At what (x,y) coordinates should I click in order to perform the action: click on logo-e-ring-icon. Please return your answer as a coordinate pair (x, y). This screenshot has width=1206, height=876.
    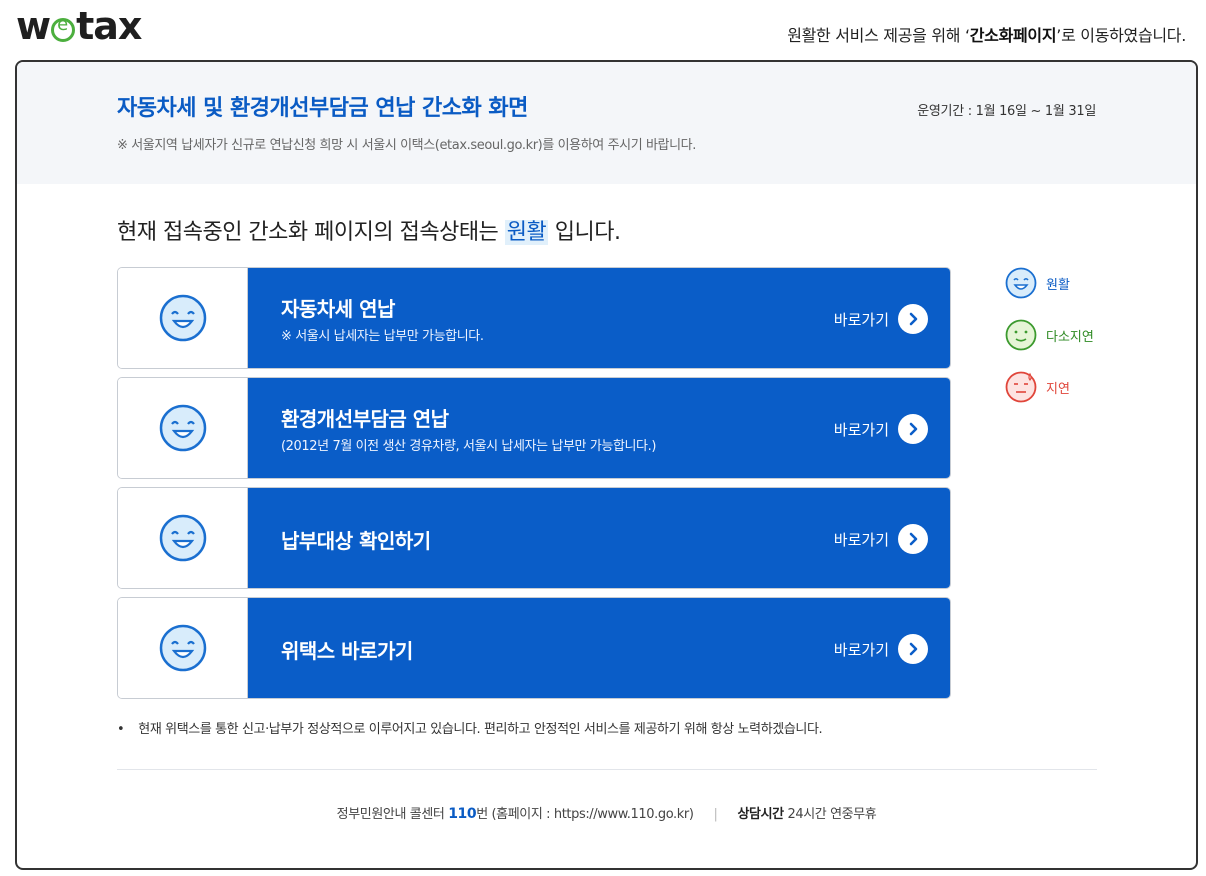
    Looking at the image, I should click on (63, 28).